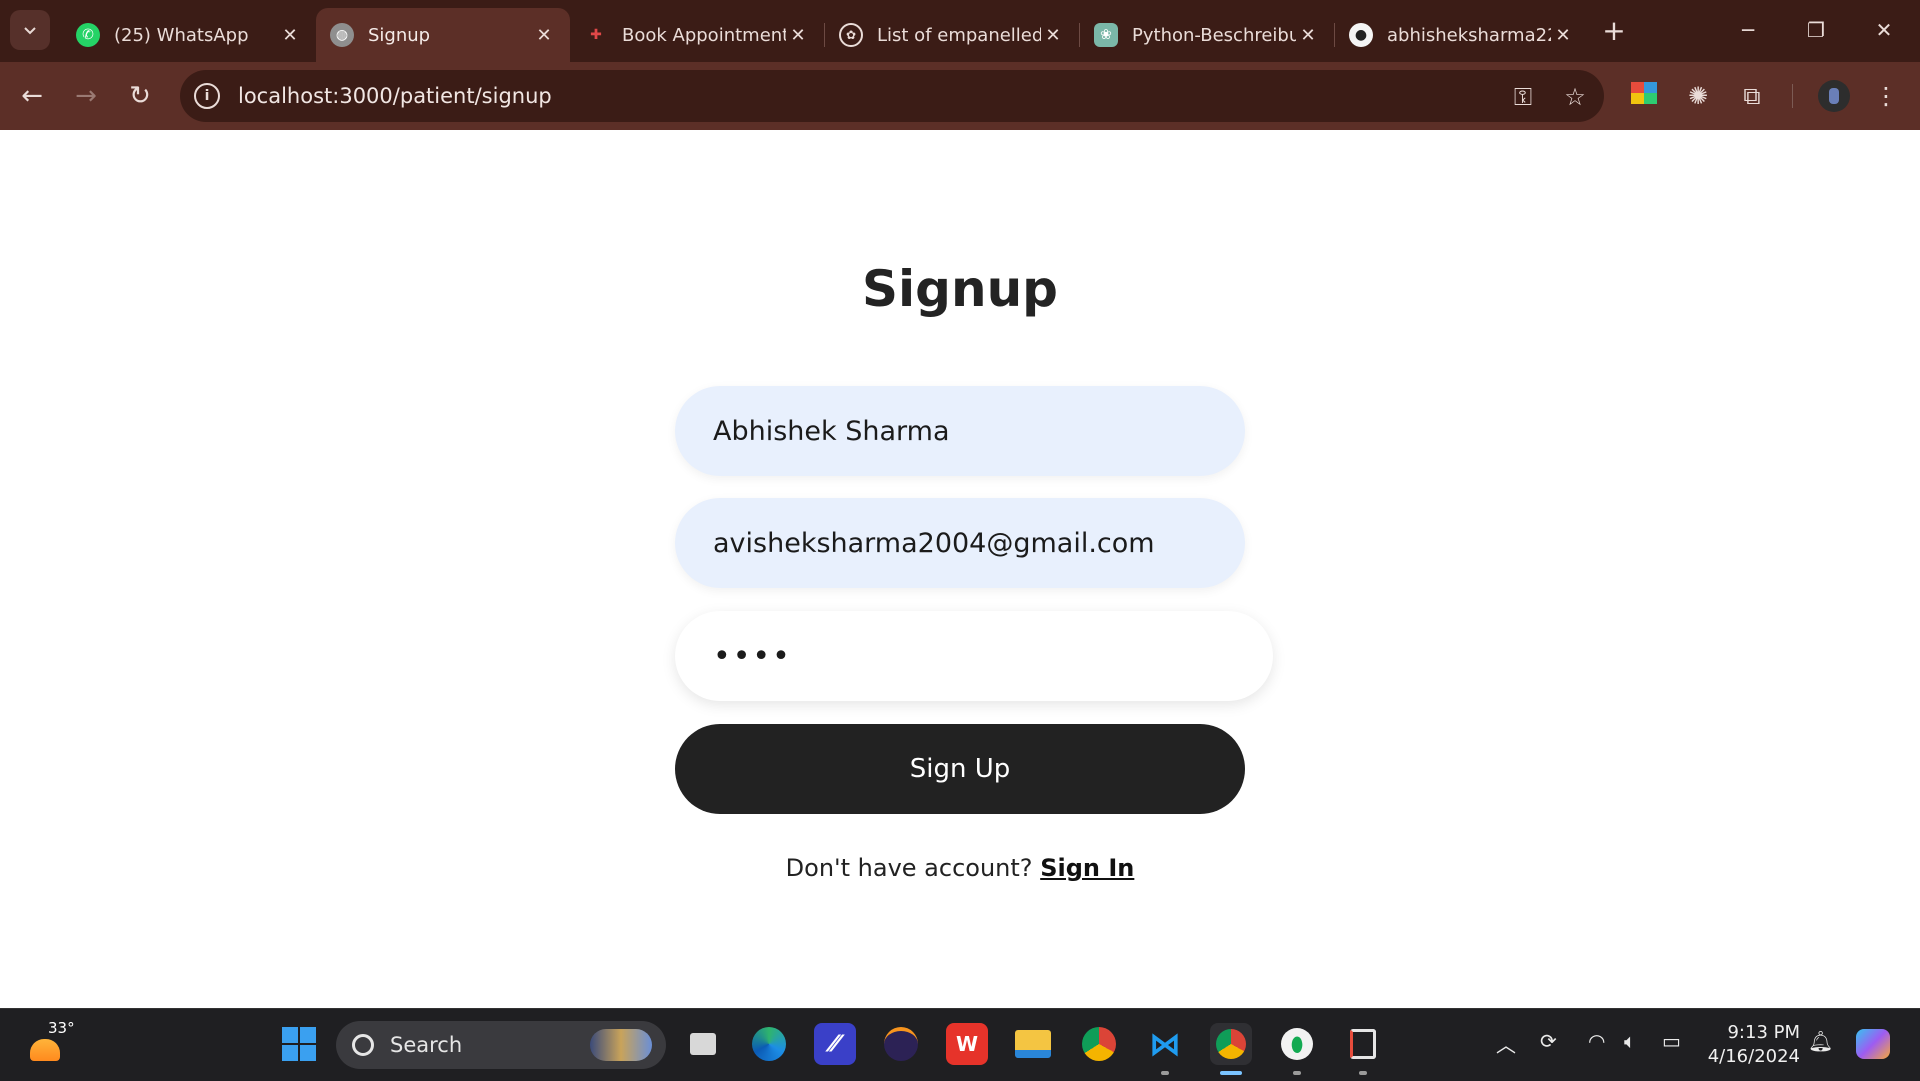 The height and width of the screenshot is (1081, 1920). What do you see at coordinates (342, 35) in the screenshot?
I see `globe-icon: ◍` at bounding box center [342, 35].